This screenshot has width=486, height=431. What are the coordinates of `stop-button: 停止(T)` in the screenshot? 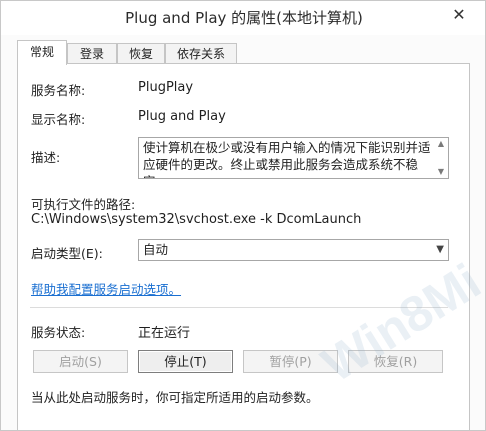 It's located at (185, 361).